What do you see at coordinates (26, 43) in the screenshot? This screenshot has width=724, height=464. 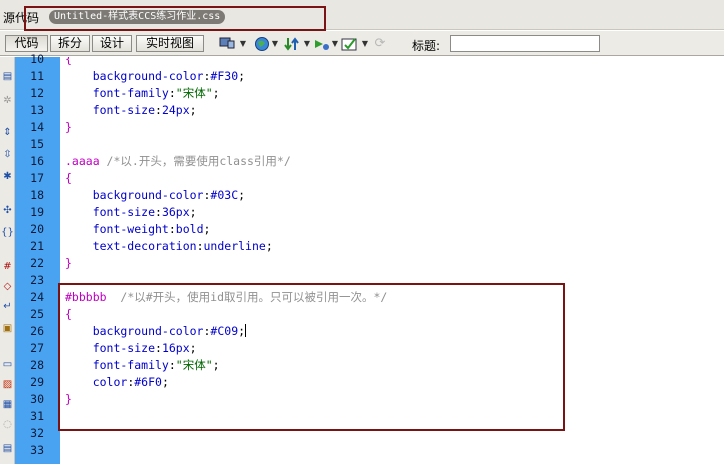 I see `code-view-button: 代码` at bounding box center [26, 43].